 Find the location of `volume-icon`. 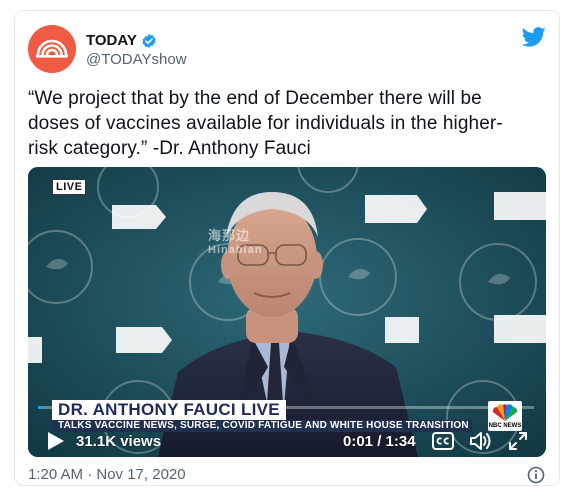

volume-icon is located at coordinates (480, 441).